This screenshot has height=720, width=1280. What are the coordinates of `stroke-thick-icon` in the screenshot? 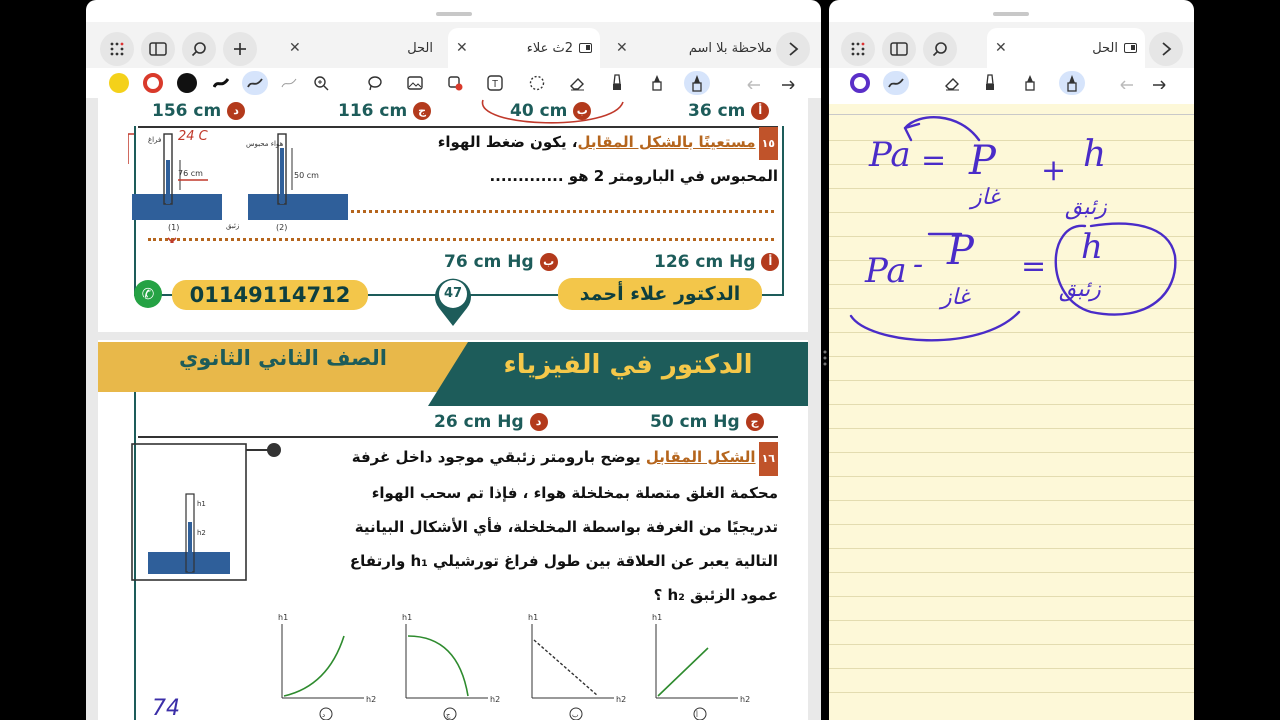 It's located at (221, 83).